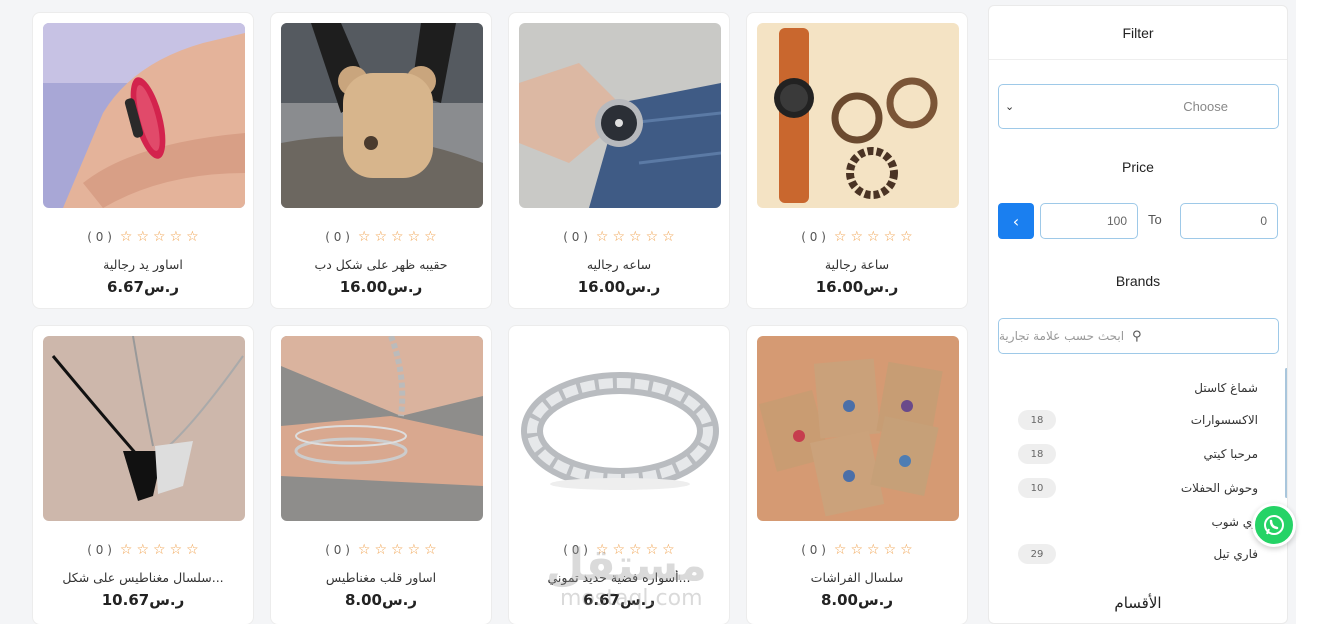 The image size is (1323, 624). I want to click on brand-name: شماغ كاستل, so click(1226, 388).